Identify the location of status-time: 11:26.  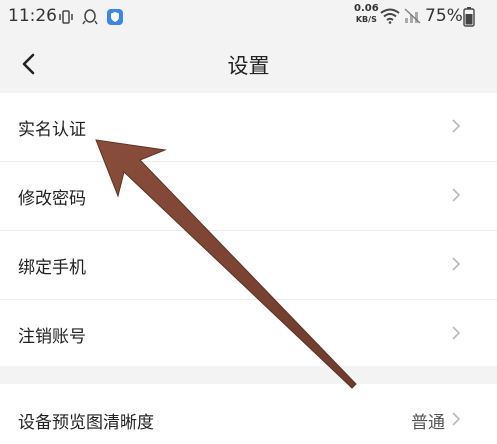
(32, 16).